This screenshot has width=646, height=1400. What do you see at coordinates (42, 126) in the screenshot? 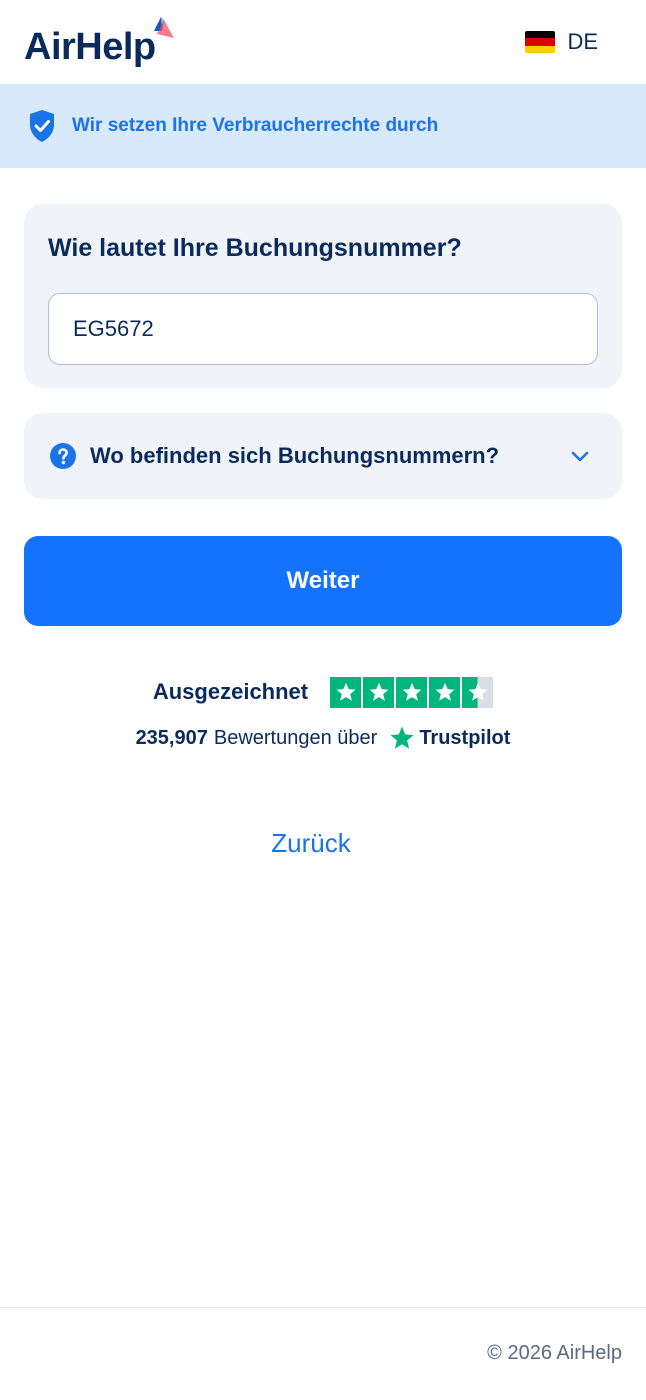
I see `shield-check-icon` at bounding box center [42, 126].